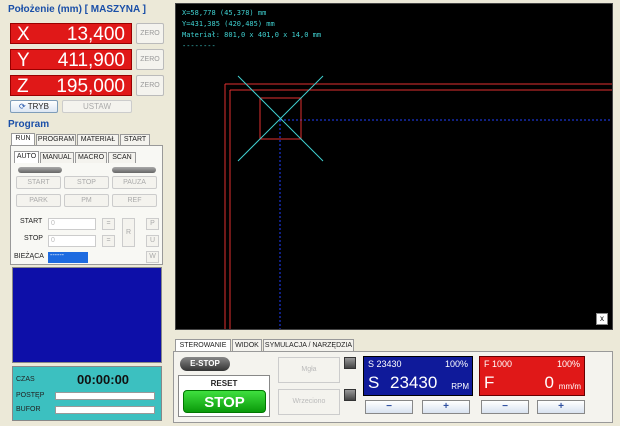 This screenshot has width=620, height=426. What do you see at coordinates (568, 364) in the screenshot?
I see `feed-percent: 100%` at bounding box center [568, 364].